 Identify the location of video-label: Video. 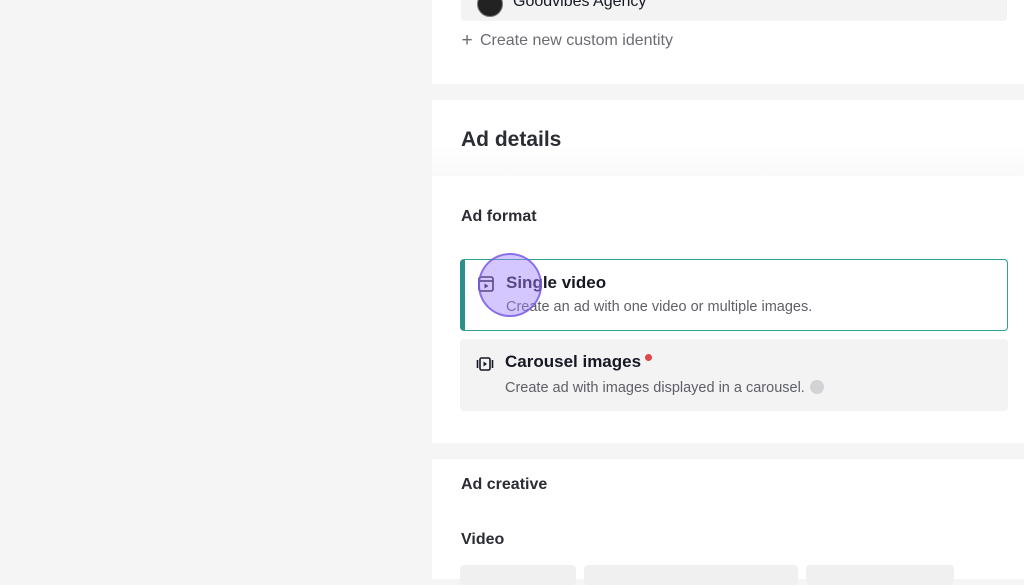
(483, 539).